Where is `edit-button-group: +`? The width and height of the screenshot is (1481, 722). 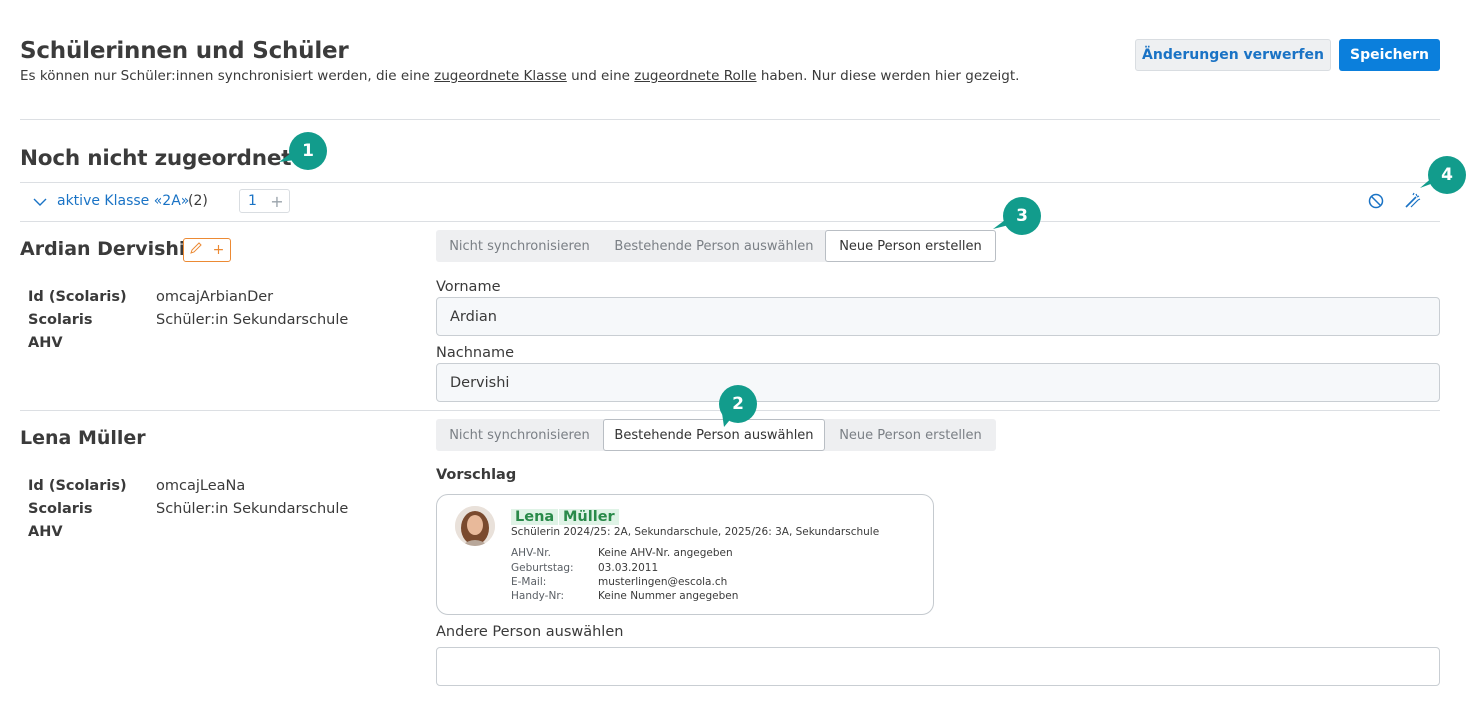
edit-button-group: + is located at coordinates (207, 250).